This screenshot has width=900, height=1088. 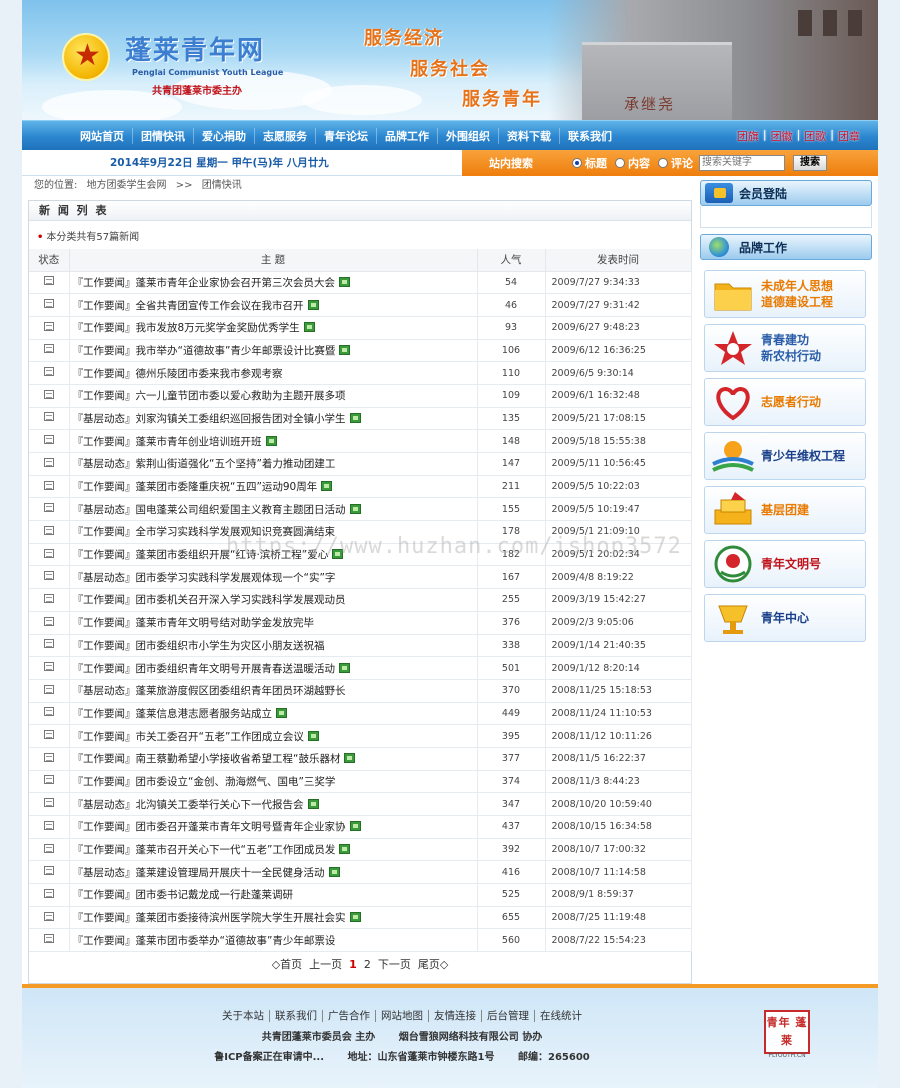 I want to click on title-cell: 『基层动态』国电蓬莱公司组织爱国主义教育主题团日活动, so click(x=273, y=509).